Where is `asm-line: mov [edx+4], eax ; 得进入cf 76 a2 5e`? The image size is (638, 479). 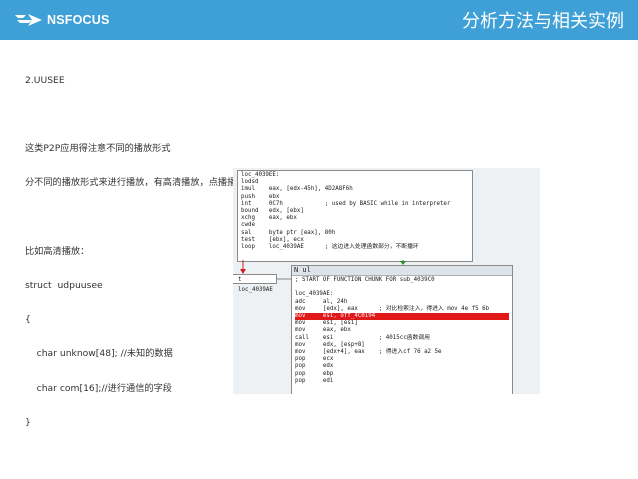 asm-line: mov [edx+4], eax ; 得进入cf 76 a2 5e is located at coordinates (368, 352).